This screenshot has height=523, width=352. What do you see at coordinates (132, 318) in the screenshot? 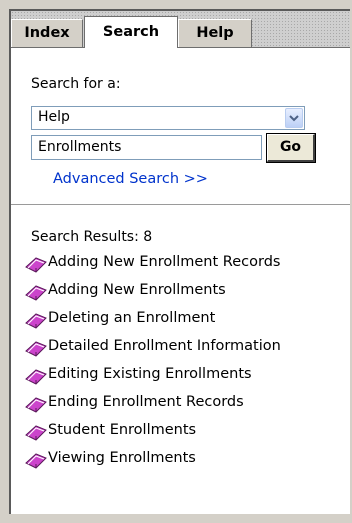
I see `result-title: Deleting an Enrollment` at bounding box center [132, 318].